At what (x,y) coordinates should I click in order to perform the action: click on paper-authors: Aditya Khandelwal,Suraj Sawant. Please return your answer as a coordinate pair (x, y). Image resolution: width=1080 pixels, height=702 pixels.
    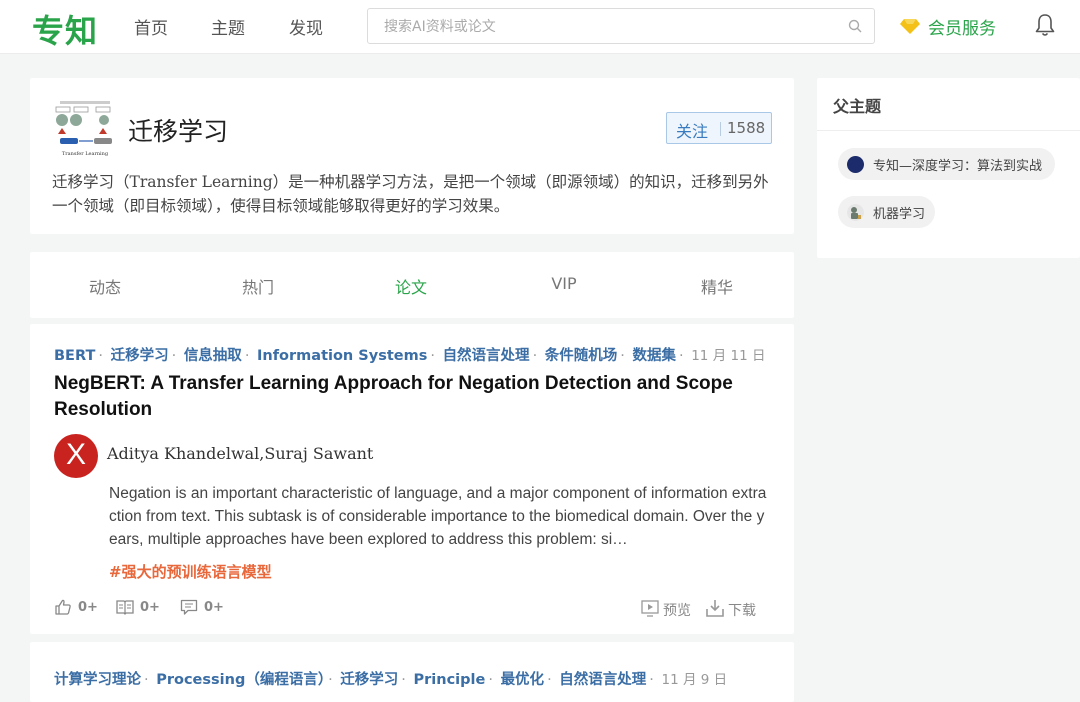
    Looking at the image, I should click on (240, 453).